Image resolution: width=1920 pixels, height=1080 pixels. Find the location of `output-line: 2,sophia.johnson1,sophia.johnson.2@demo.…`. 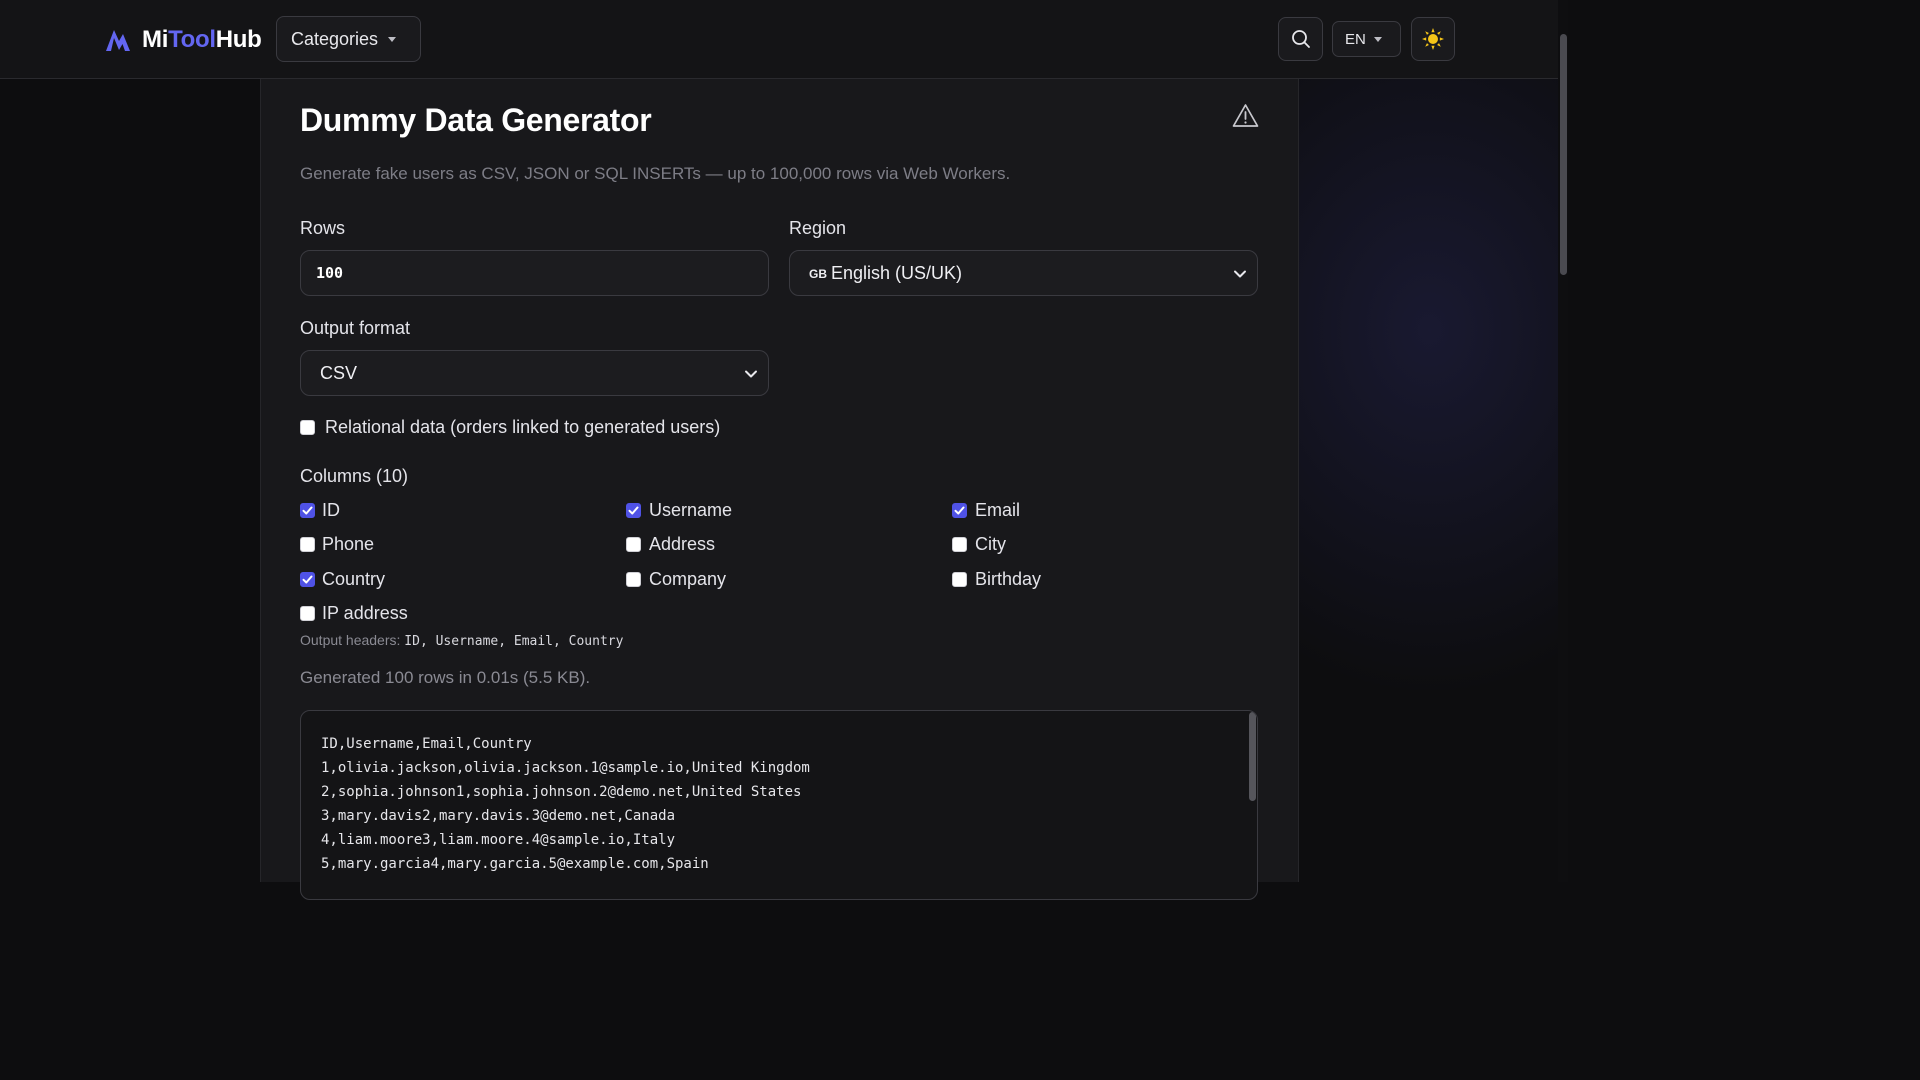

output-line: 2,sophia.johnson1,sophia.johnson.2@demo.… is located at coordinates (561, 792).